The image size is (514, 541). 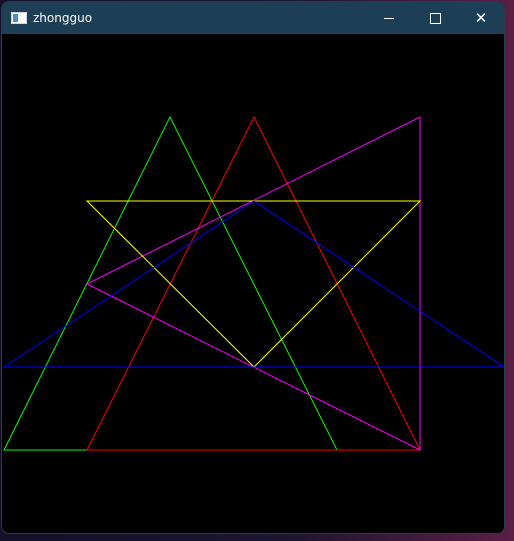 I want to click on close-button: ✕, so click(x=481, y=18).